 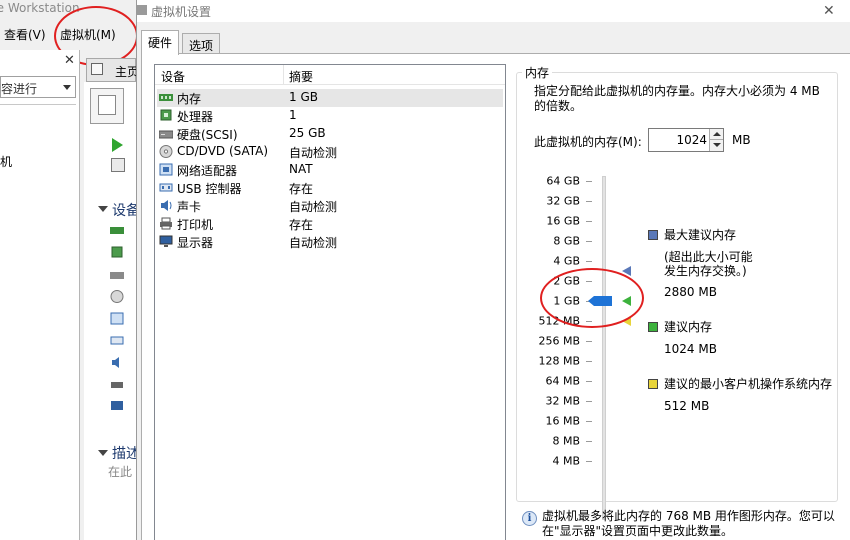 What do you see at coordinates (330, 224) in the screenshot?
I see `device-row-printer: 打印机 存在` at bounding box center [330, 224].